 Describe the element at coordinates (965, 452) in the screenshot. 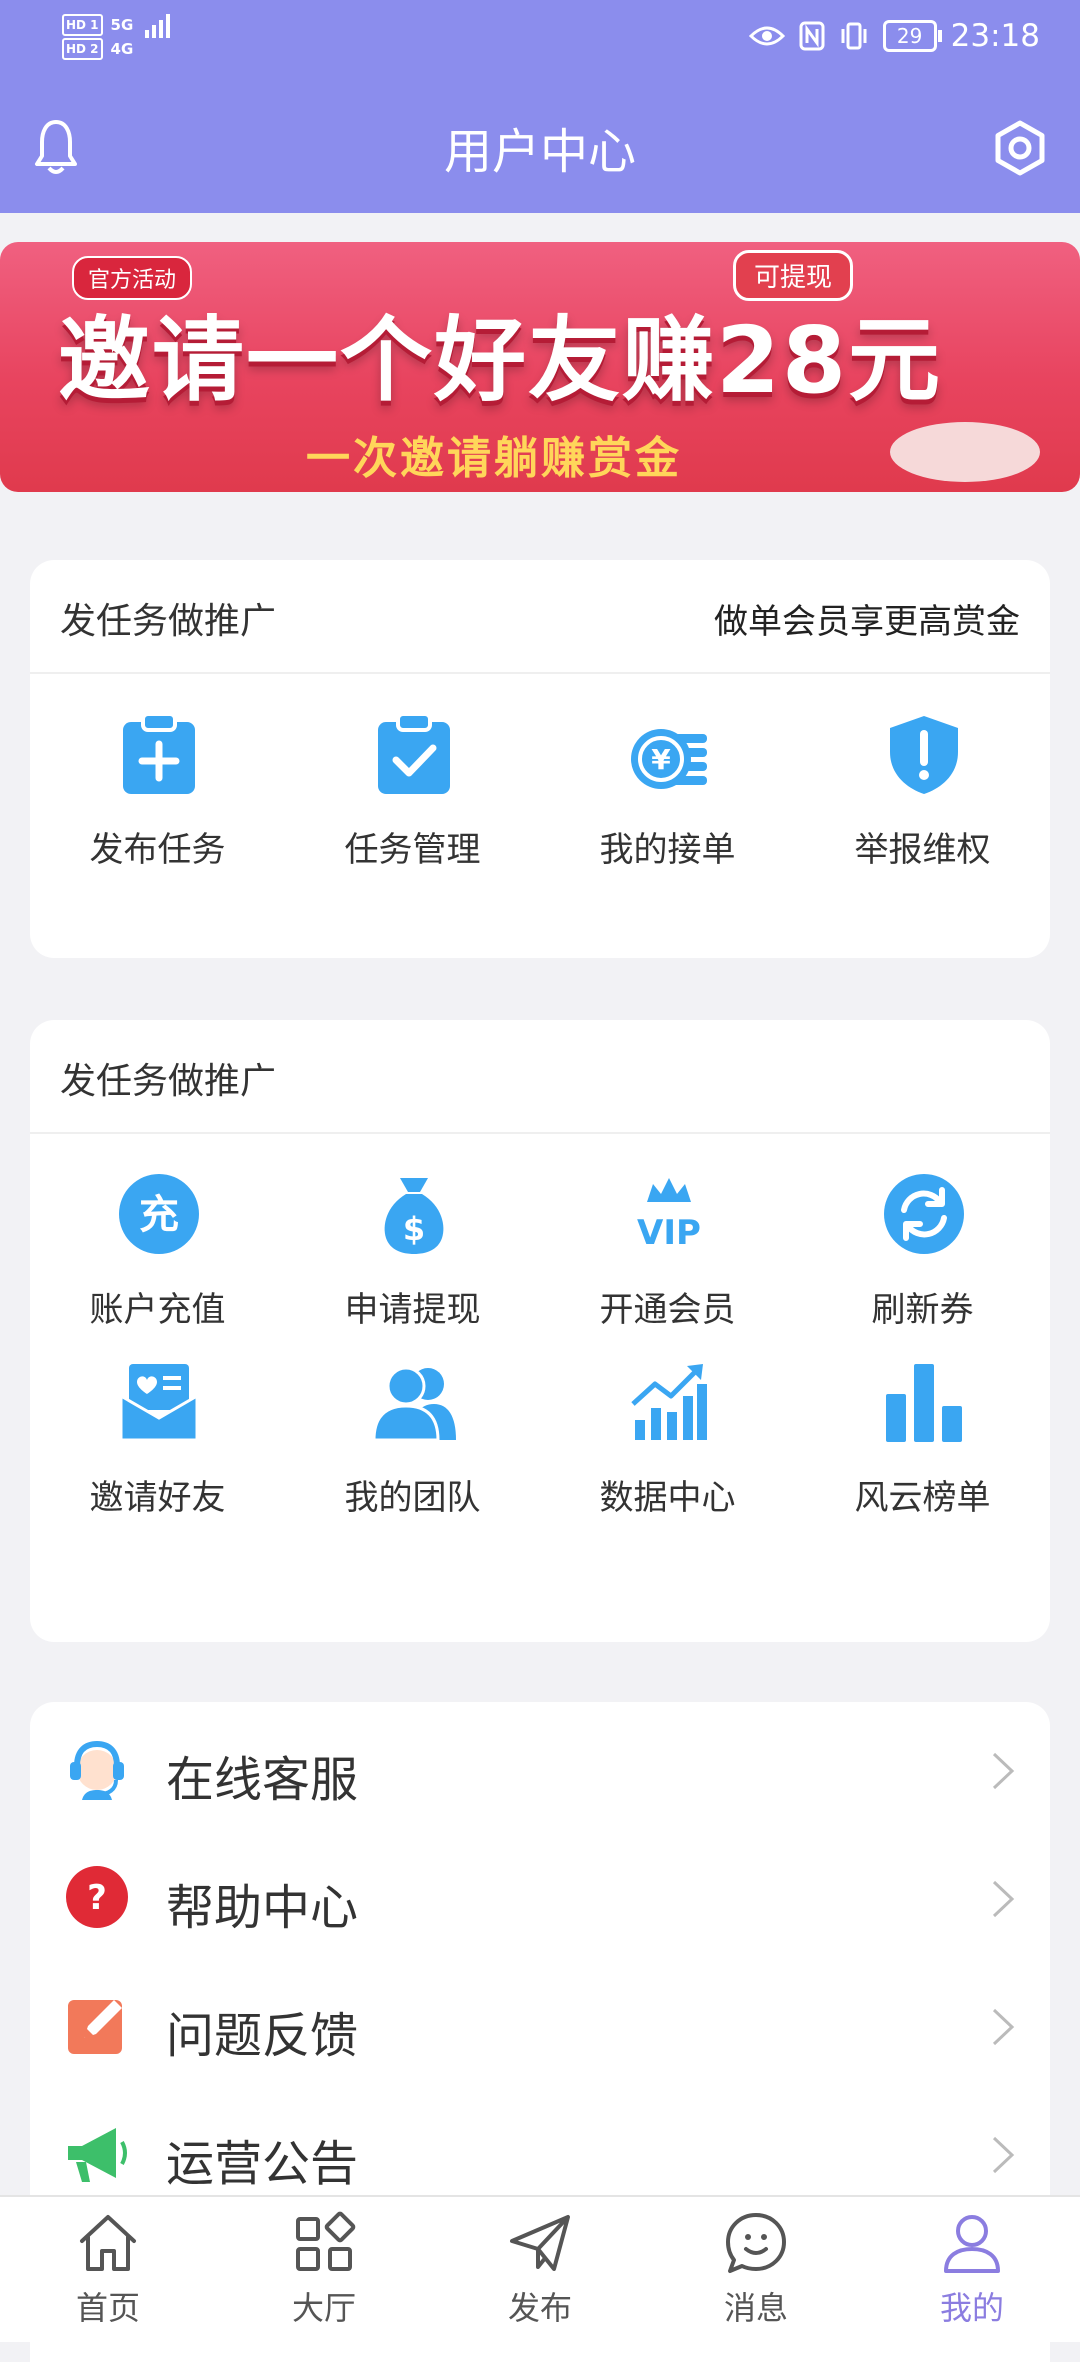

I see `money-plate-image` at that location.